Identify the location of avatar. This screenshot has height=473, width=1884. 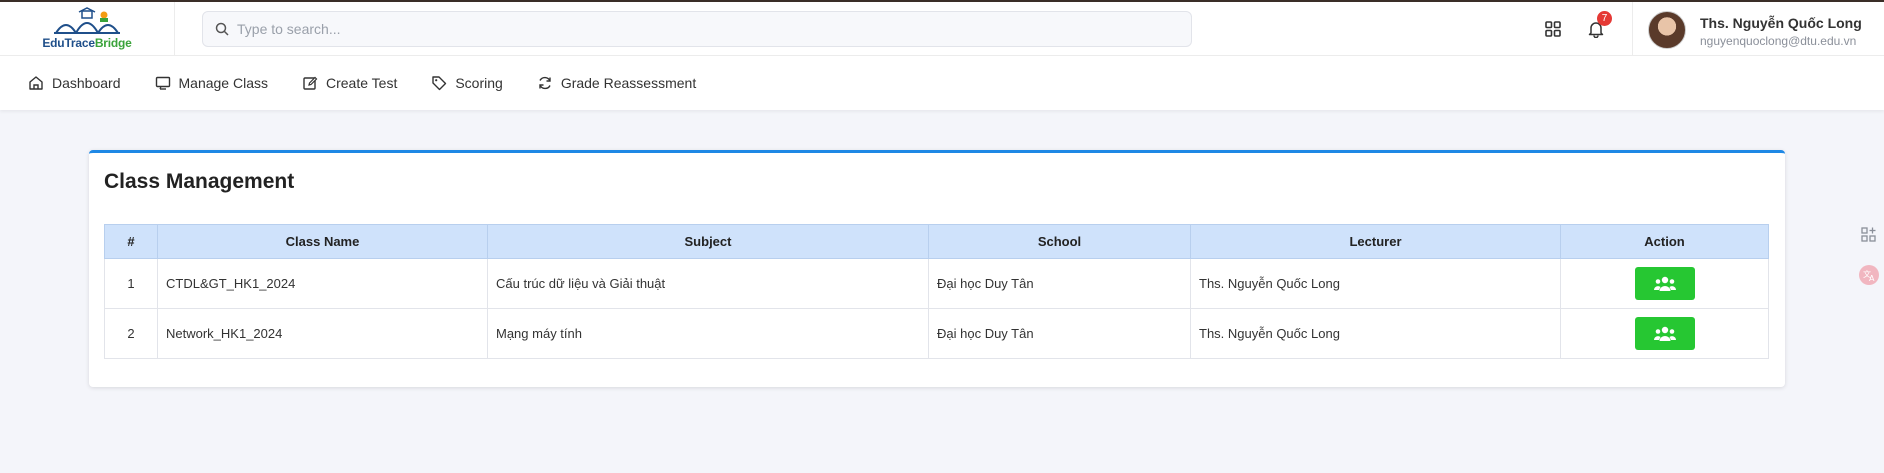
(1667, 30).